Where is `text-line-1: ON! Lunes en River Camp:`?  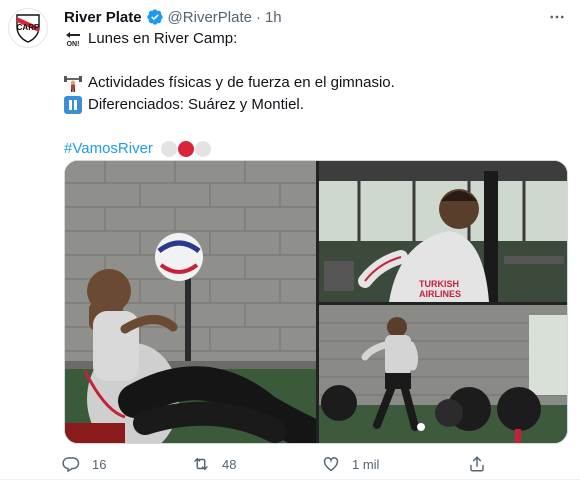 text-line-1: ON! Lunes en River Camp: is located at coordinates (314, 39).